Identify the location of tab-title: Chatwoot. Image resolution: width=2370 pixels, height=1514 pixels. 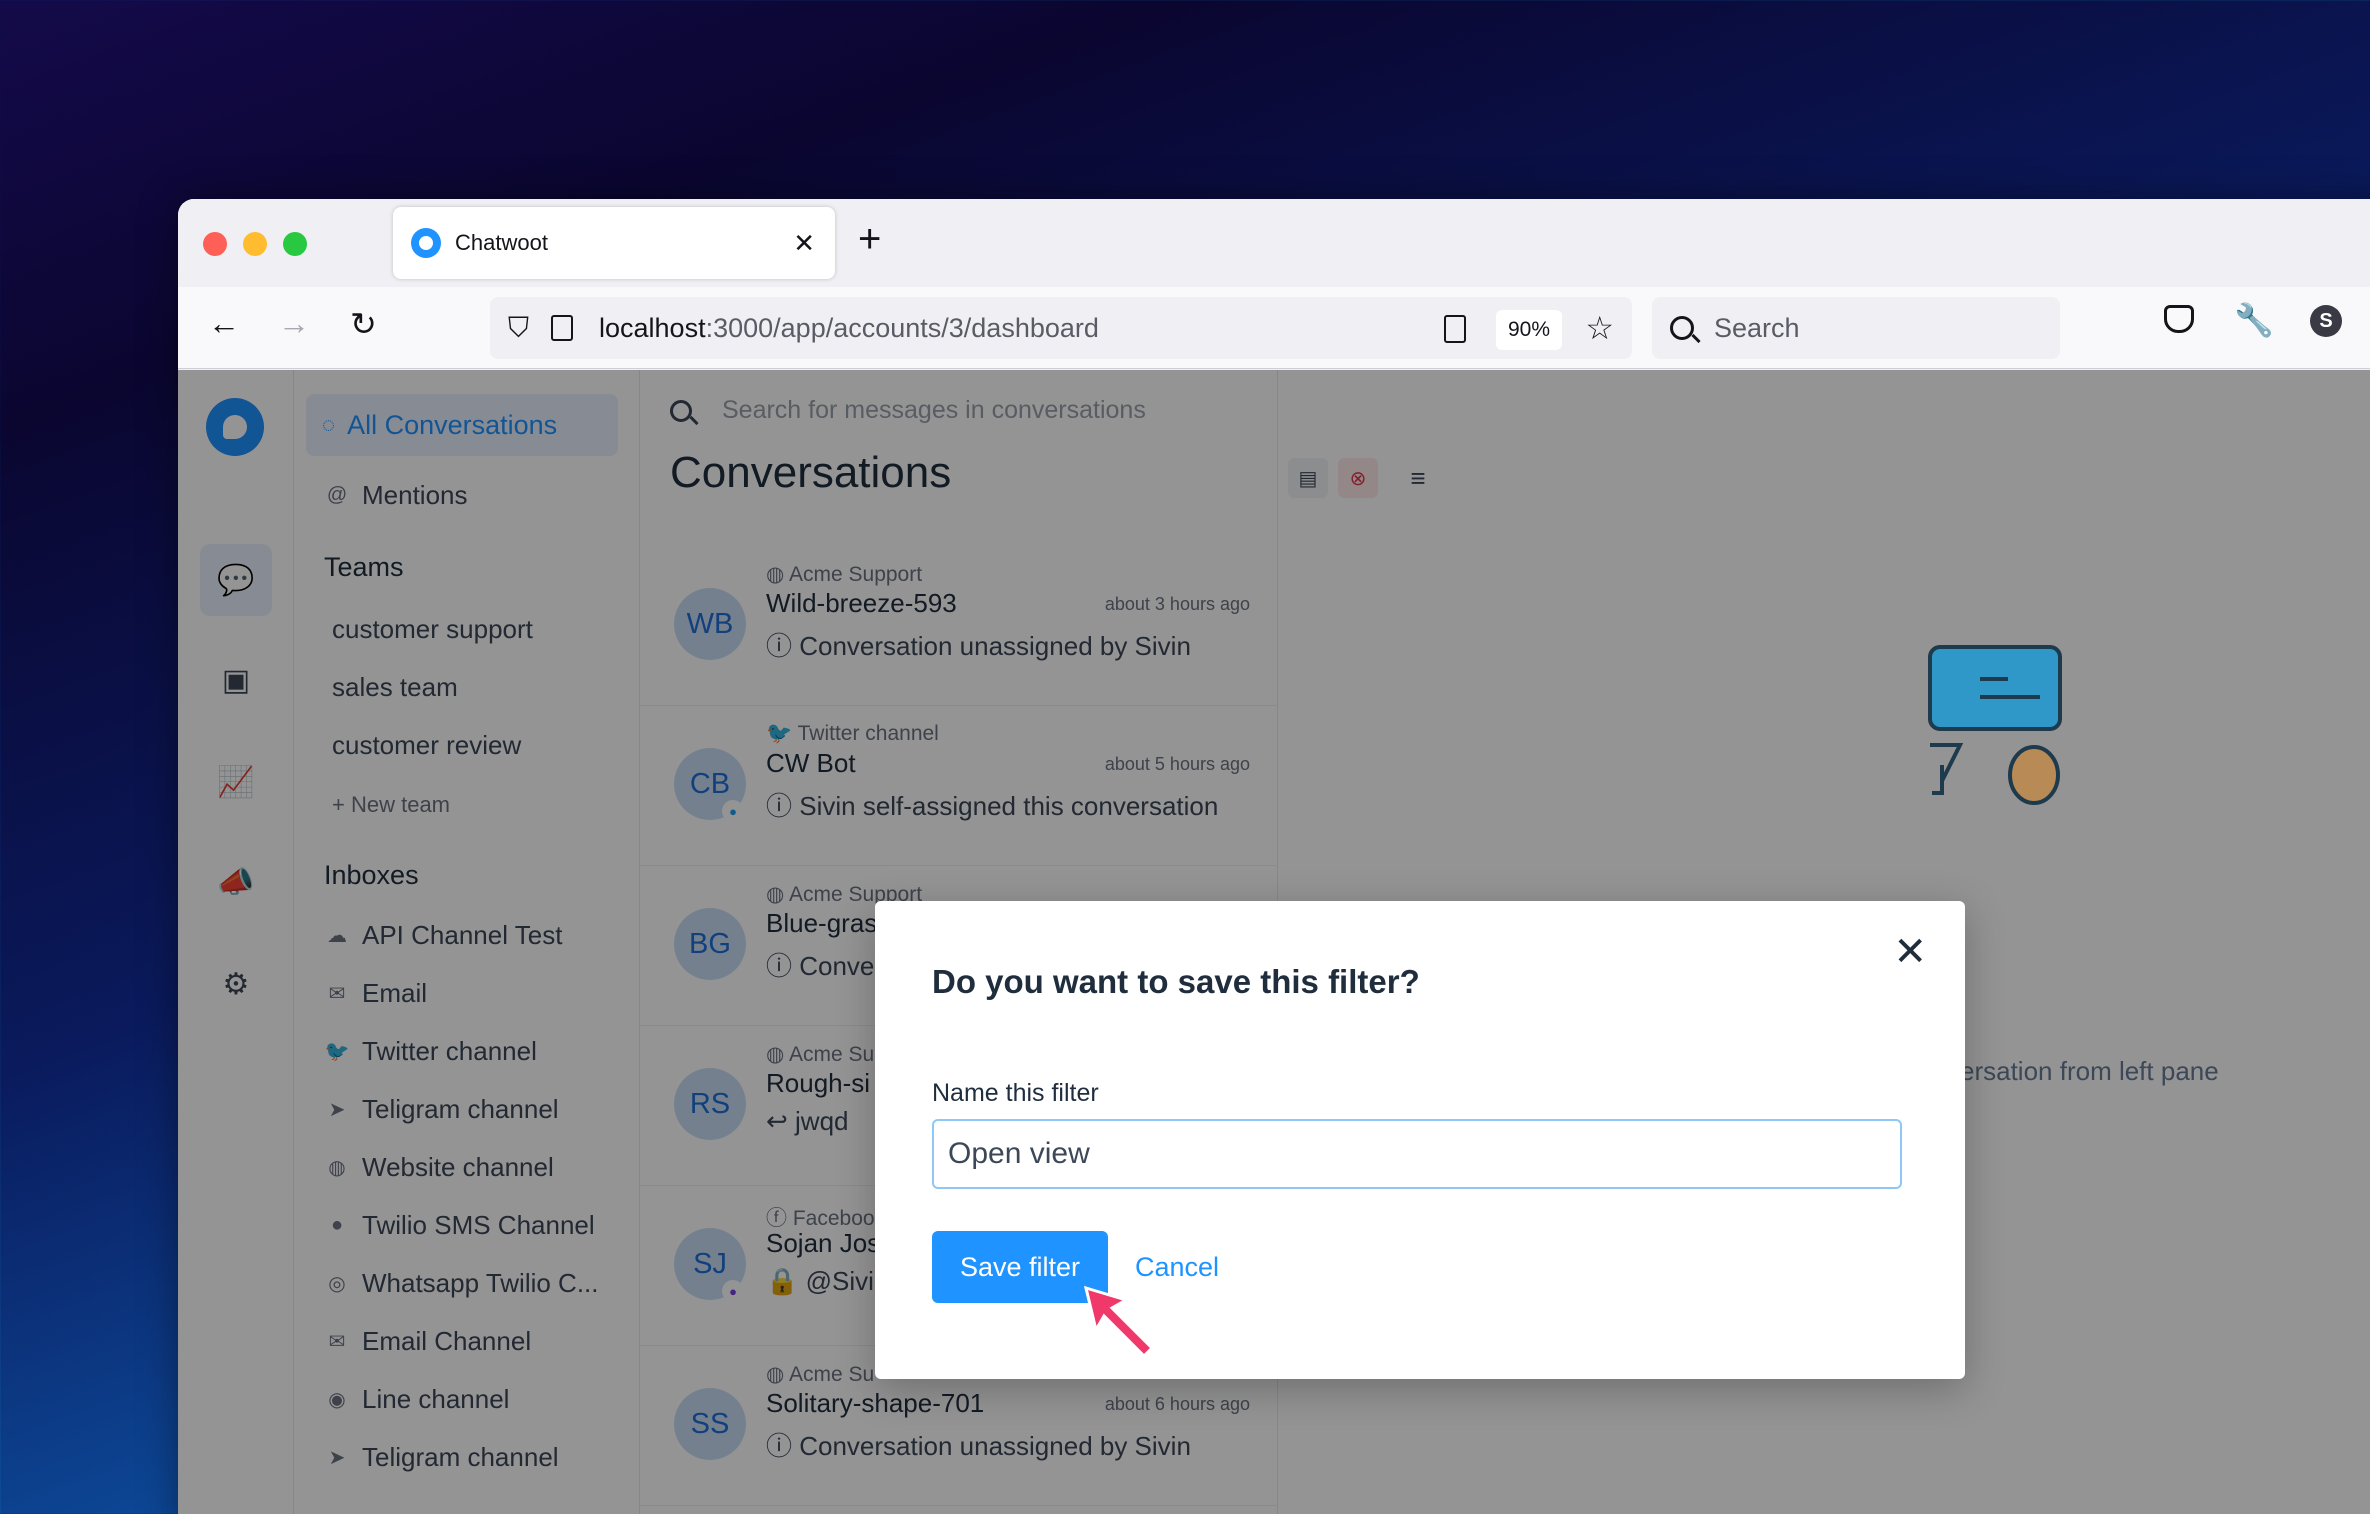
(501, 242).